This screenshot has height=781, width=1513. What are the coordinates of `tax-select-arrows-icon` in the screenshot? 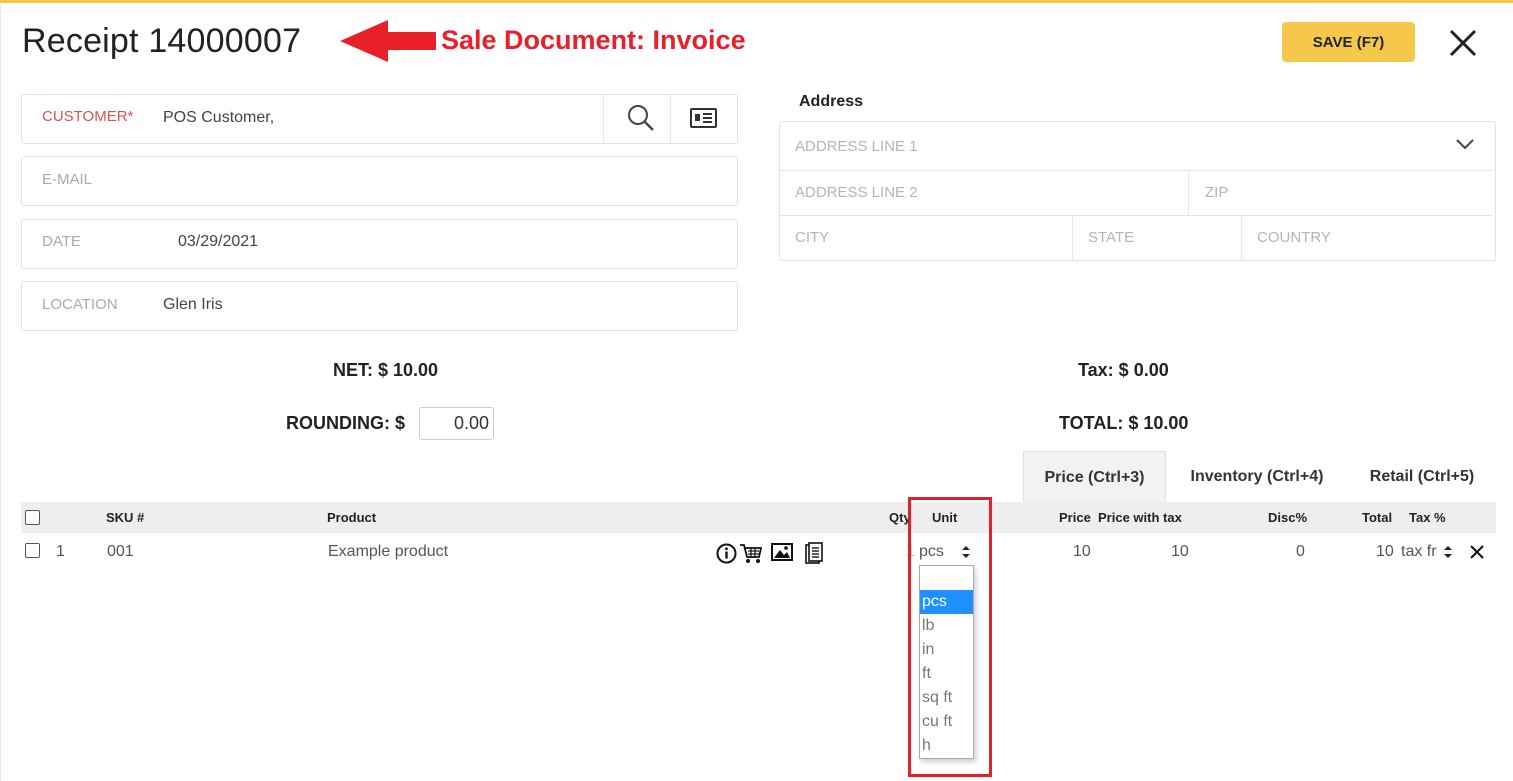 It's located at (1448, 552).